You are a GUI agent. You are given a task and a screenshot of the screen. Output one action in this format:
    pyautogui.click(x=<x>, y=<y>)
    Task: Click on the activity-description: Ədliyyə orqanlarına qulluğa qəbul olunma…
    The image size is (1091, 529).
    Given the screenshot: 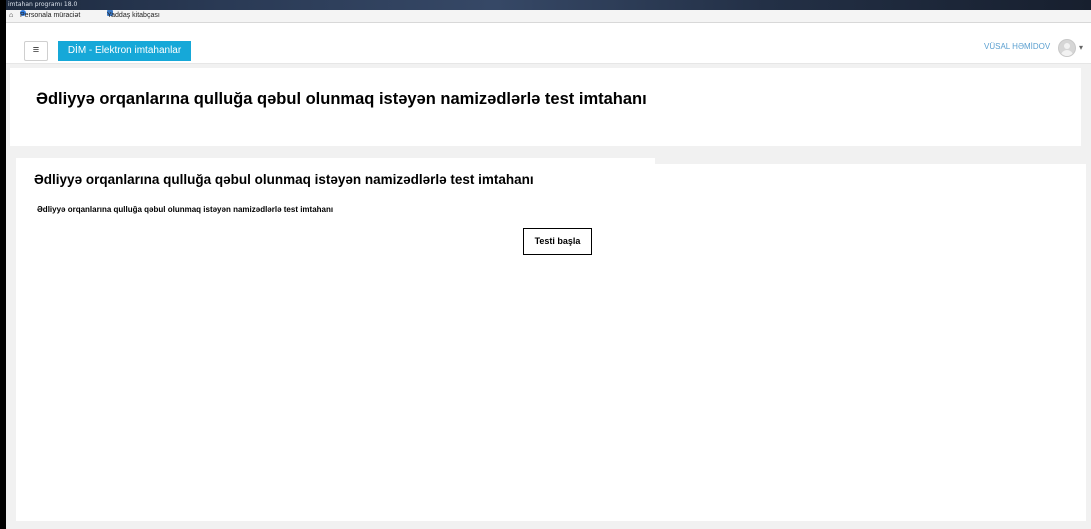 What is the action you would take?
    pyautogui.click(x=185, y=209)
    